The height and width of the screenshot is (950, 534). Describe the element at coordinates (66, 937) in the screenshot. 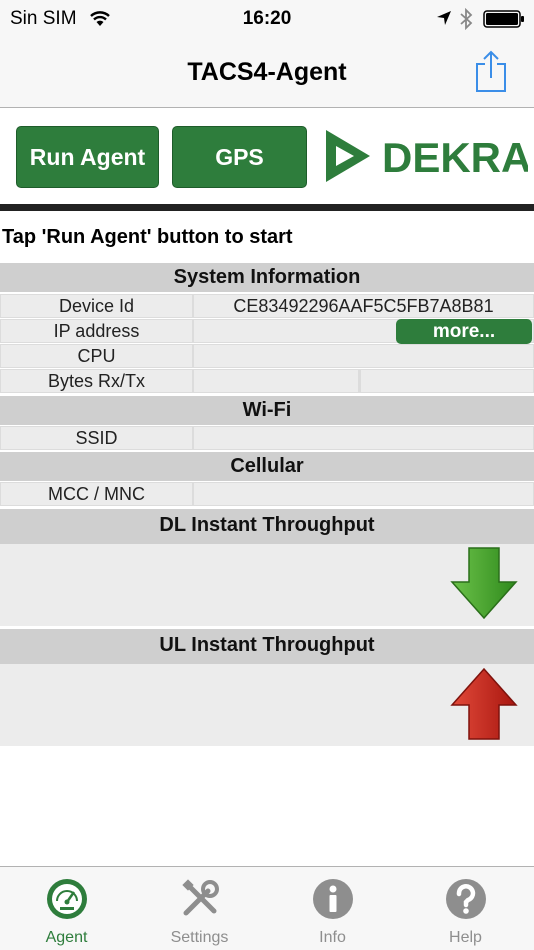

I see `tab-agent-label: Agent` at that location.